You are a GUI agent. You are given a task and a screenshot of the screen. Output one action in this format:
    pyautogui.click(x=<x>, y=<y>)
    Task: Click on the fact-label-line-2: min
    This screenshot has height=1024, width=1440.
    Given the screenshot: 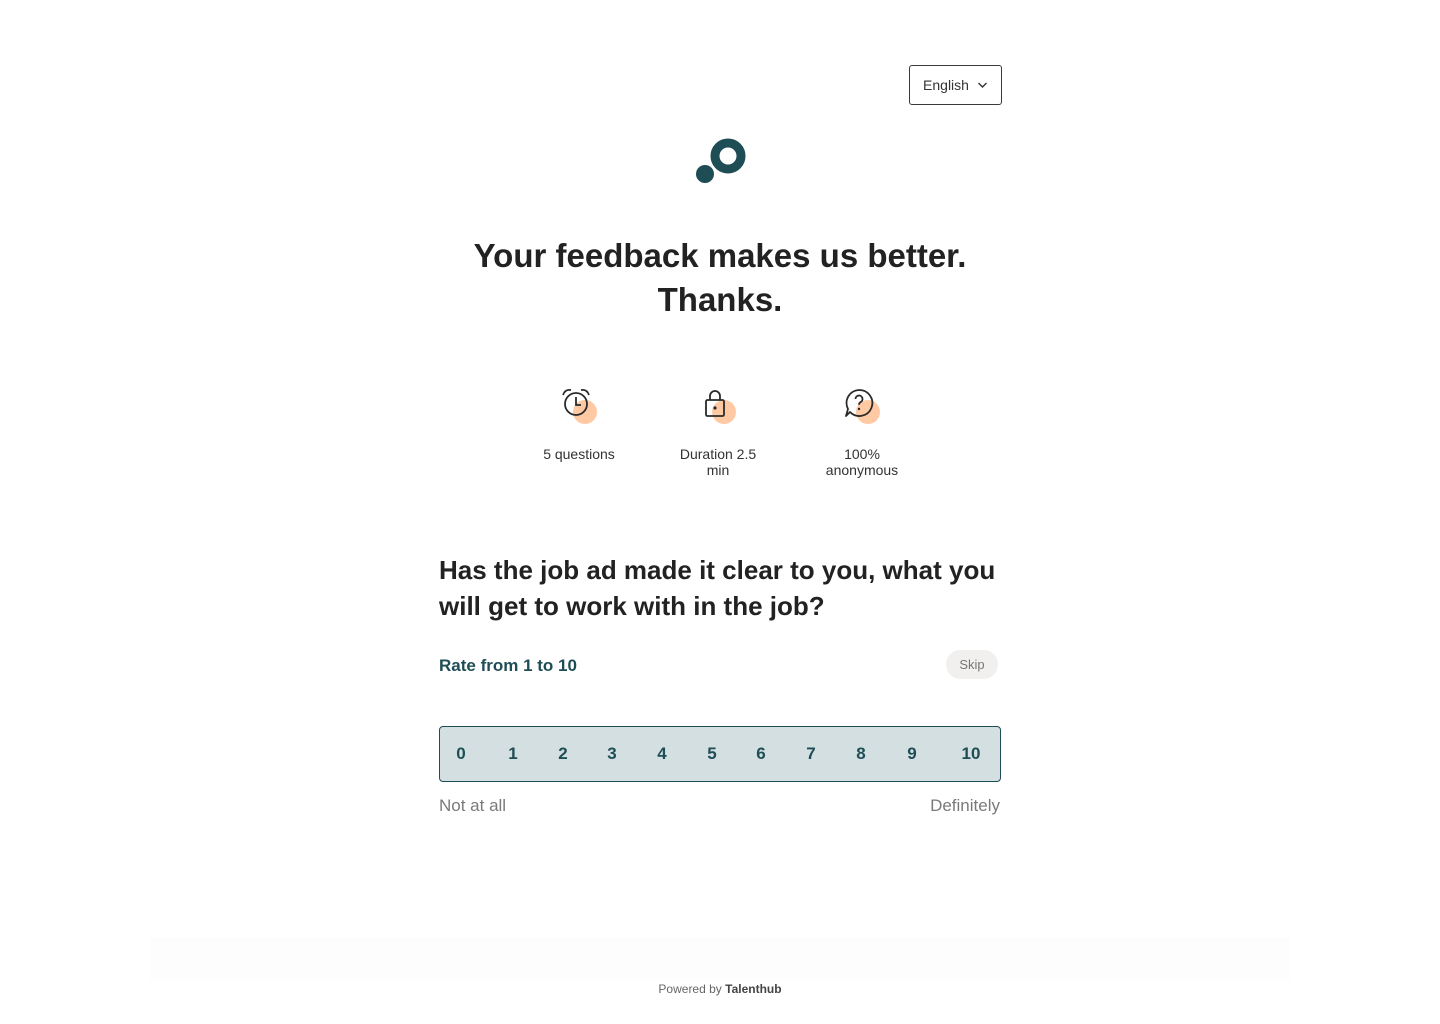 What is the action you would take?
    pyautogui.click(x=718, y=470)
    